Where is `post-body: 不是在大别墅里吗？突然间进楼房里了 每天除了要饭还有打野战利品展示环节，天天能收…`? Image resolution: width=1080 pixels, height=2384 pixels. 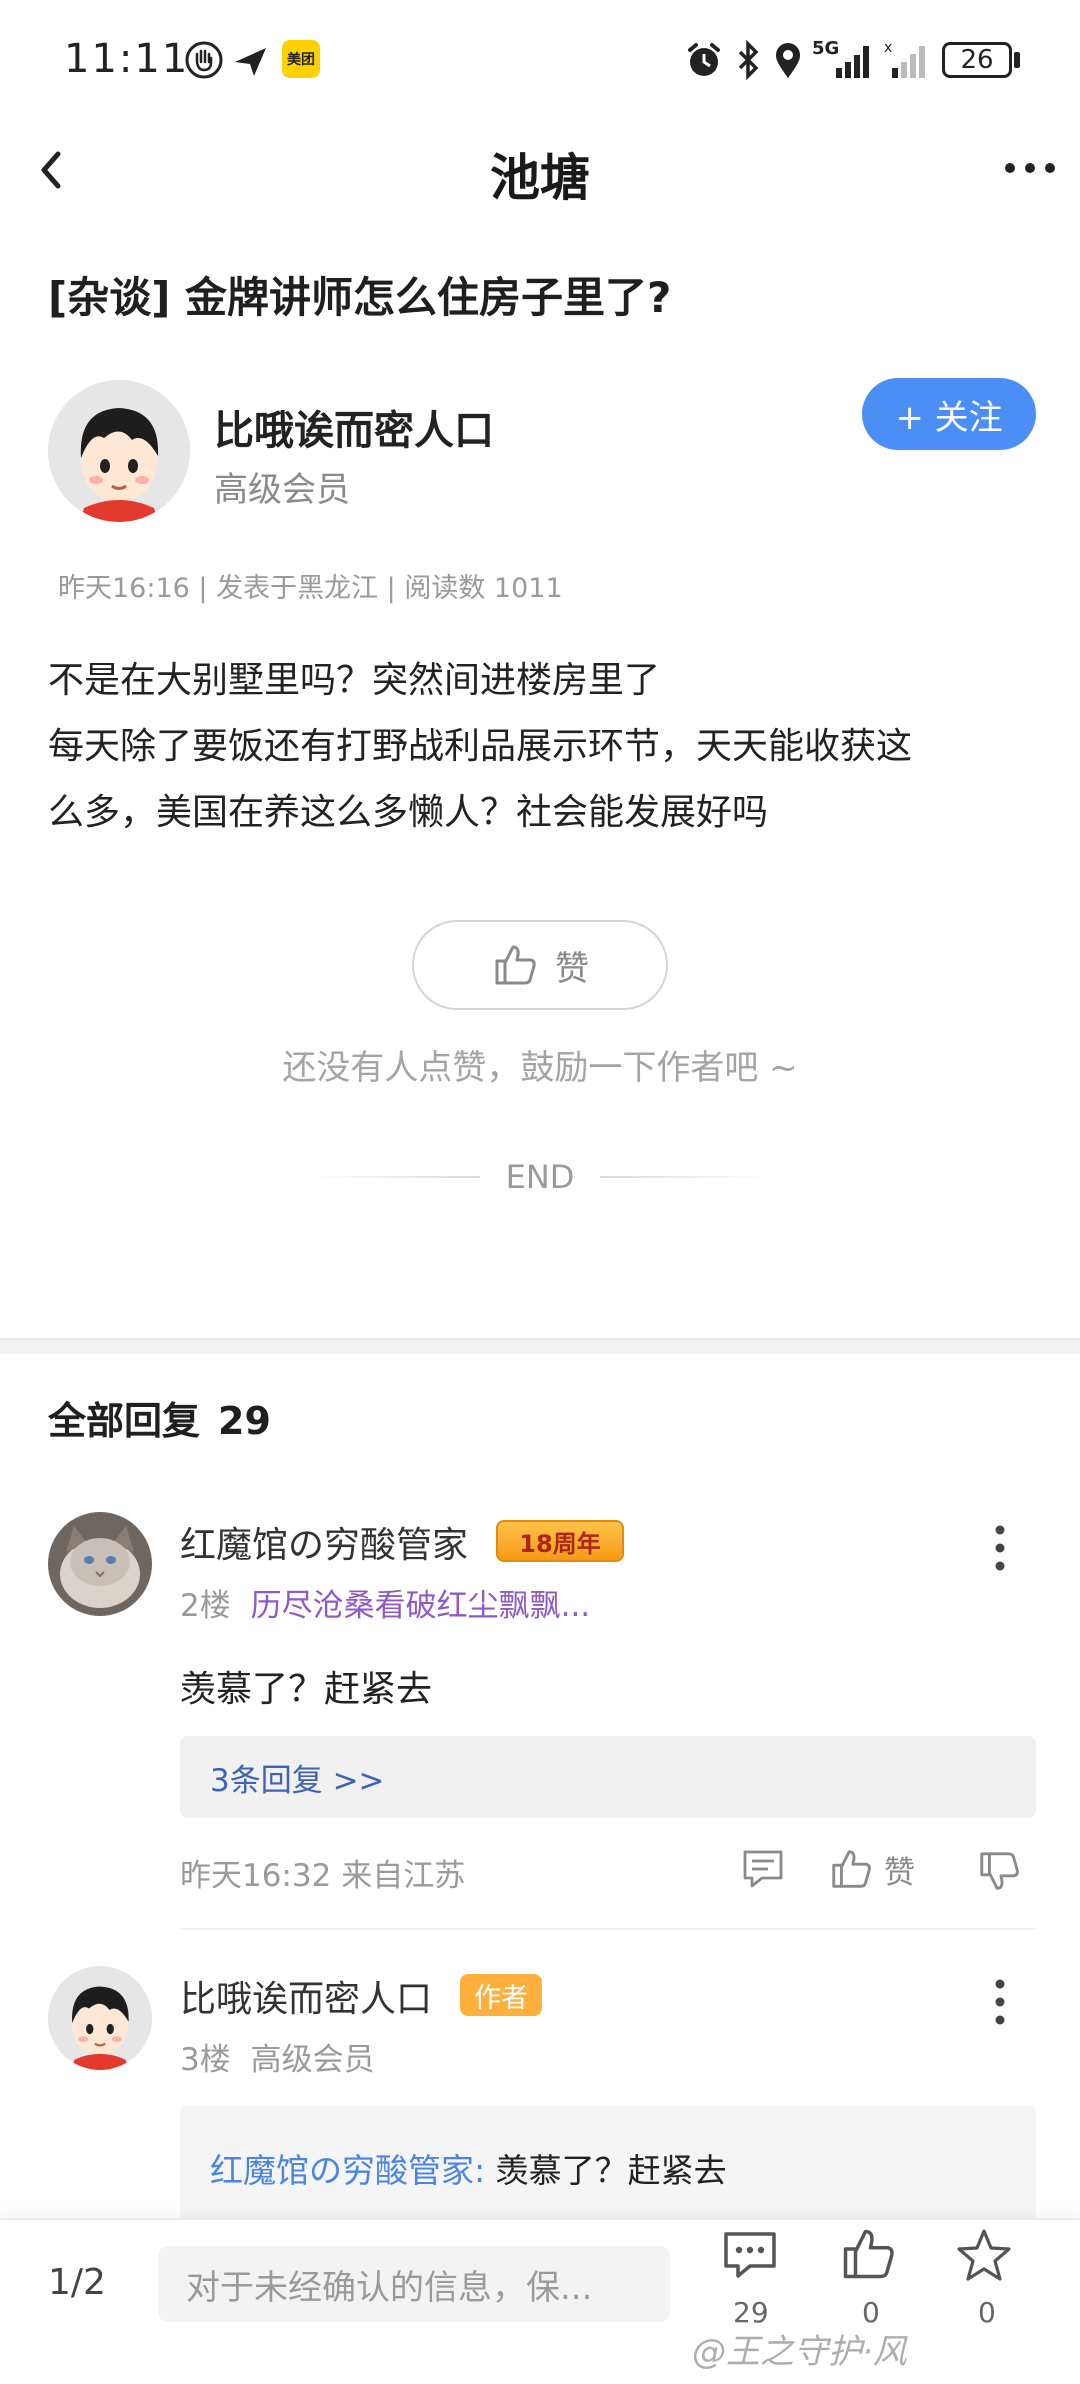
post-body: 不是在大别墅里吗？突然间进楼房里了 每天除了要饭还有打野战利品展示环节，天天能收… is located at coordinates (543, 747).